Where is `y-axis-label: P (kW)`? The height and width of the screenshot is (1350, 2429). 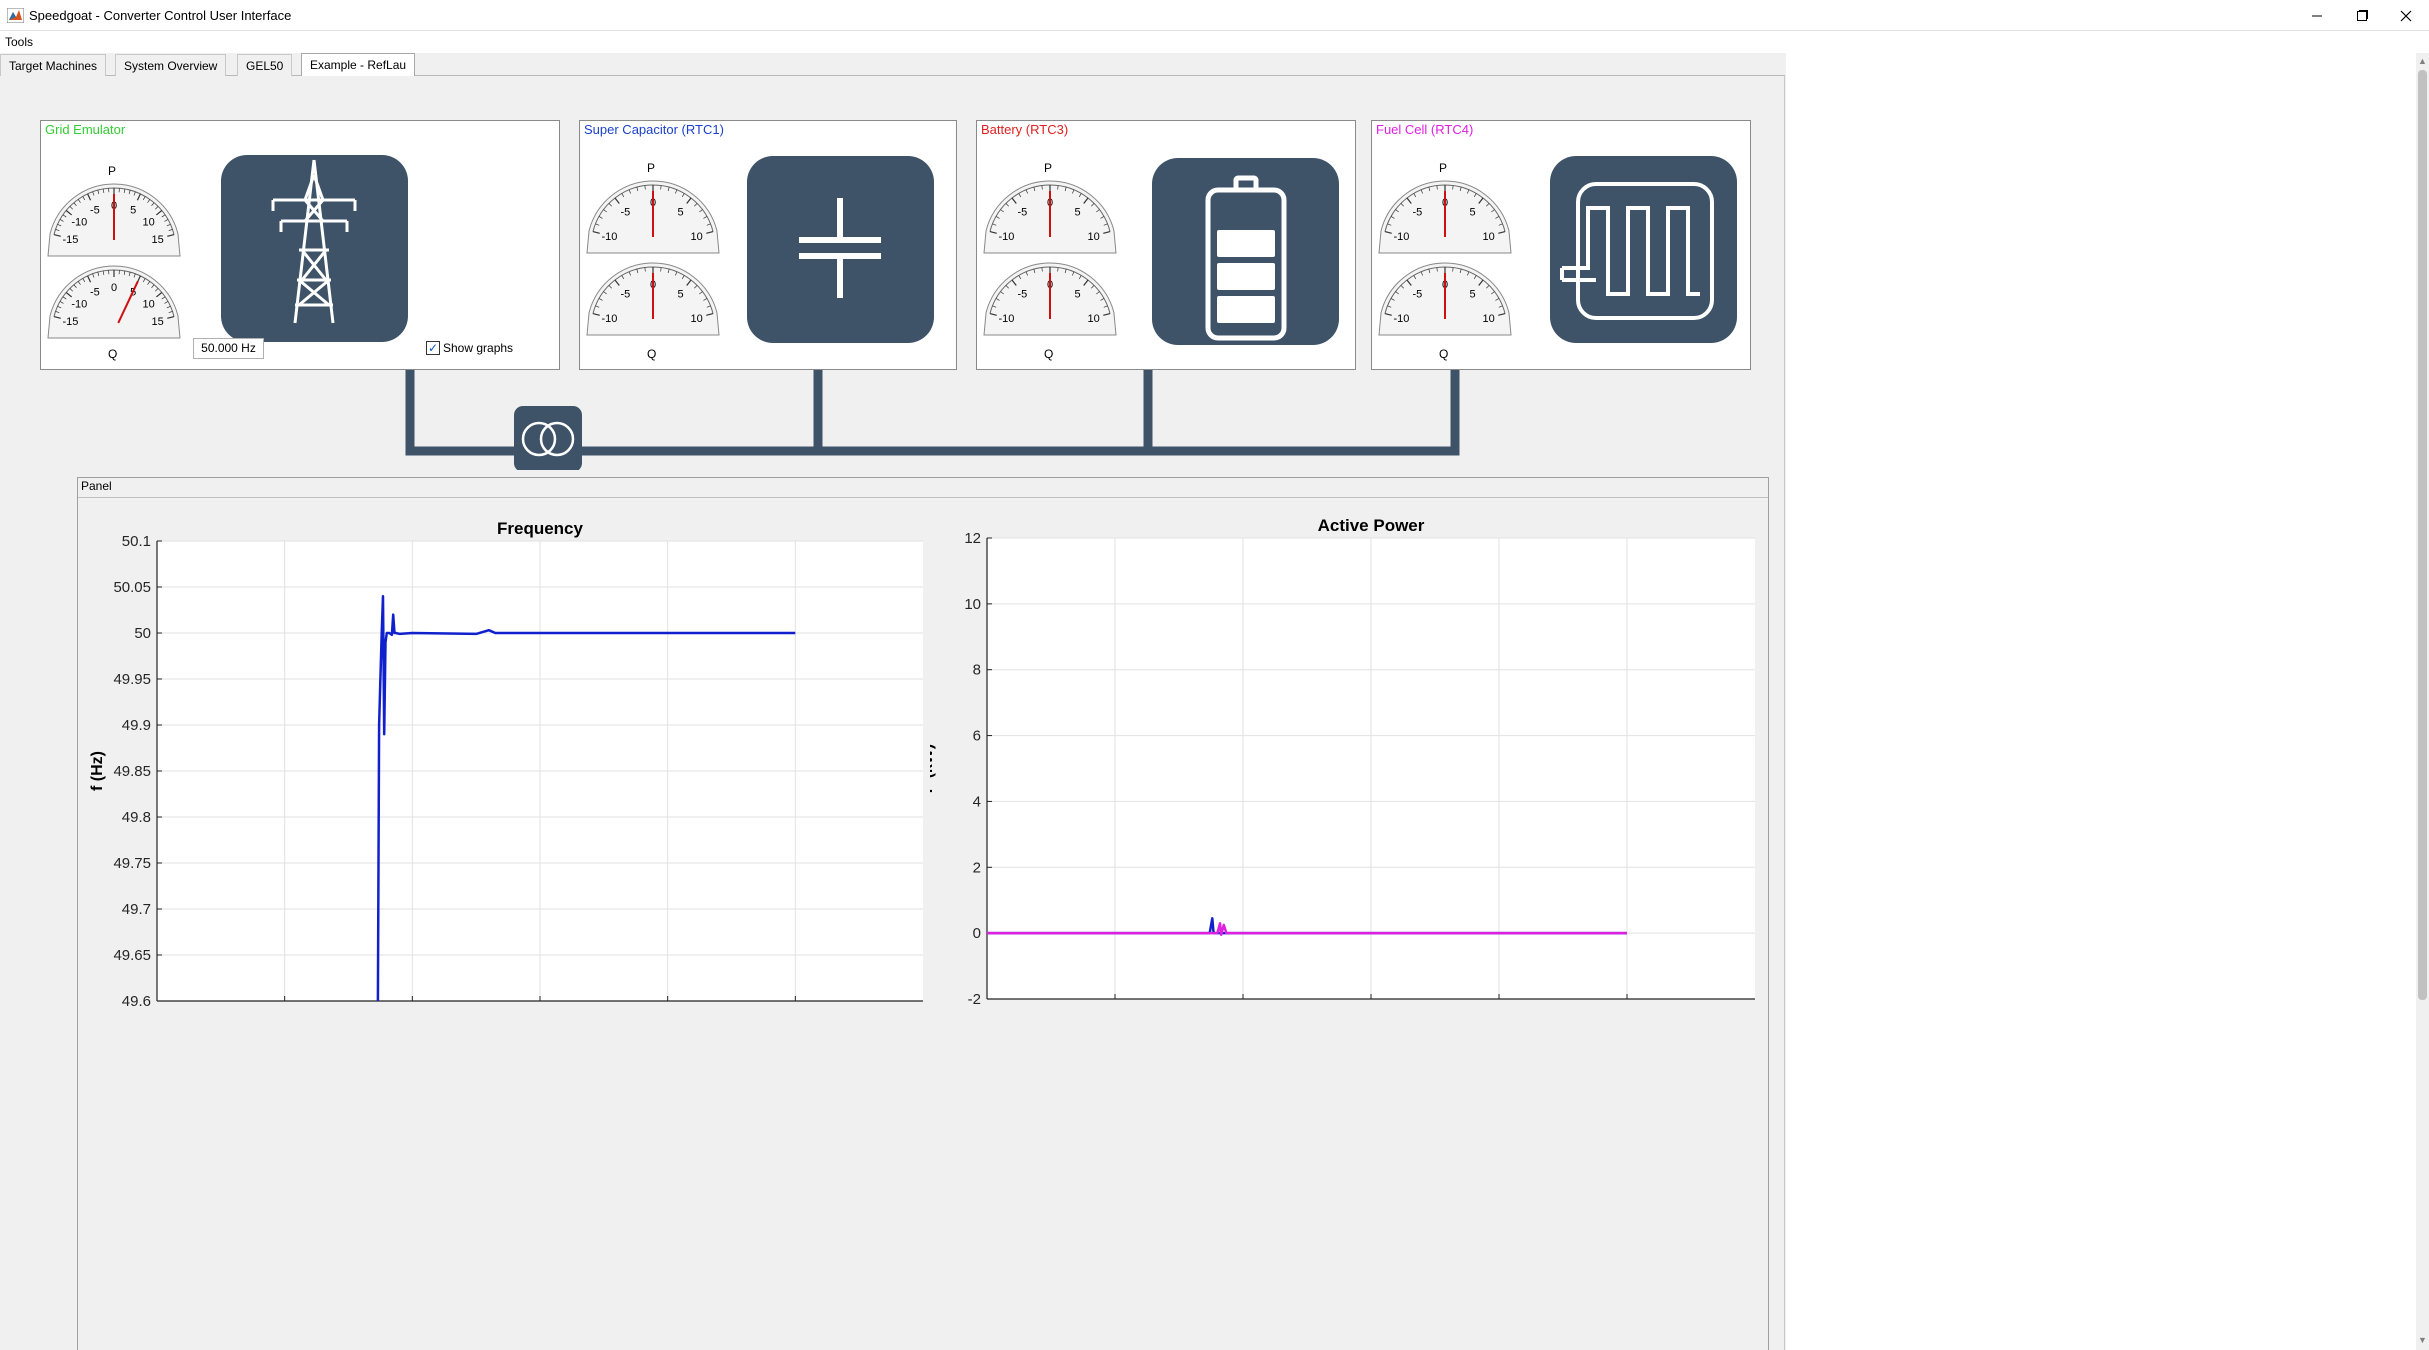 y-axis-label: P (kW) is located at coordinates (933, 768).